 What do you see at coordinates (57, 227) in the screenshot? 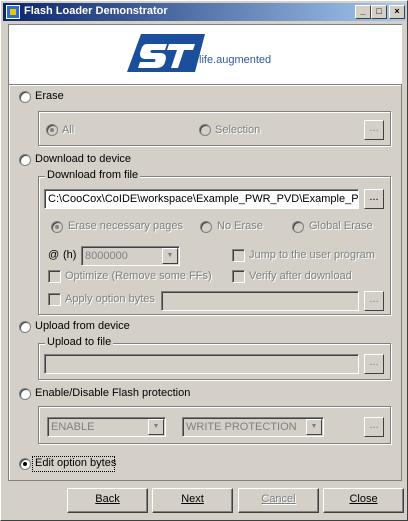
I see `erase-necessary-radio` at bounding box center [57, 227].